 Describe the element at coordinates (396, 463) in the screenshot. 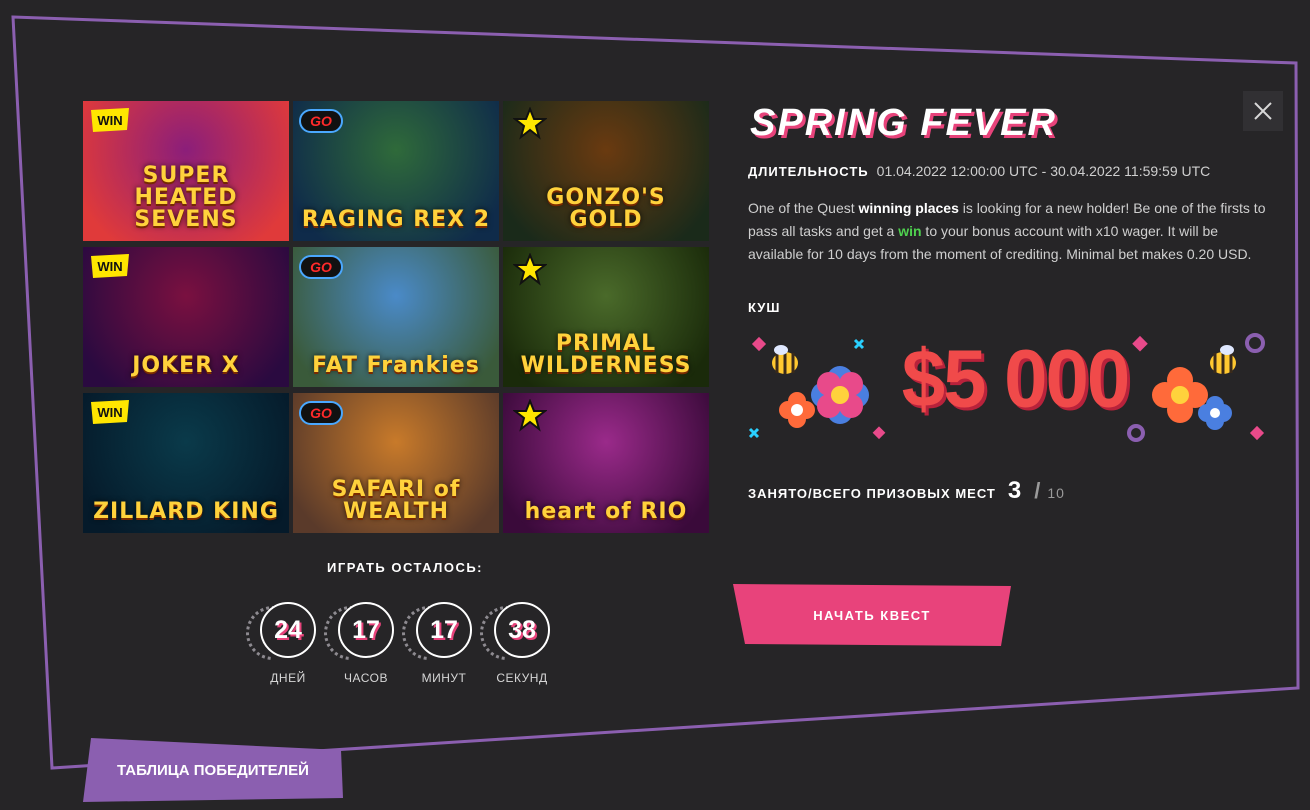

I see `game-tile: GO SAFARI of WEALTH` at that location.